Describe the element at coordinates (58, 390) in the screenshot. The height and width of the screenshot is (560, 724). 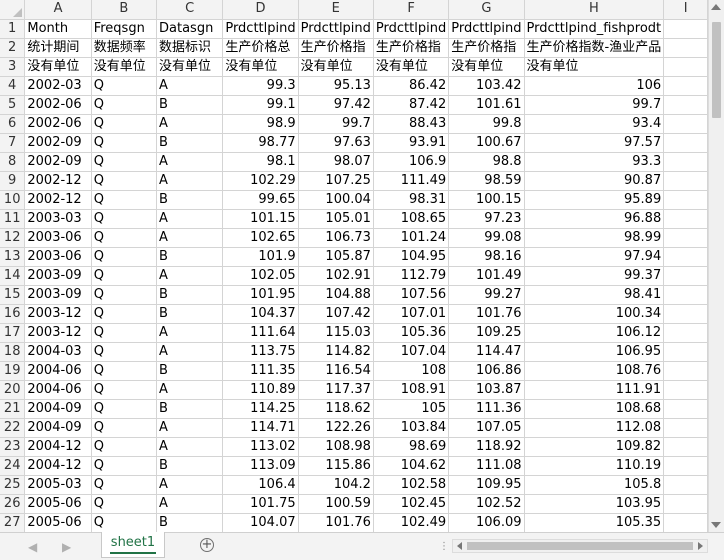
I see `cell: 2004-06` at that location.